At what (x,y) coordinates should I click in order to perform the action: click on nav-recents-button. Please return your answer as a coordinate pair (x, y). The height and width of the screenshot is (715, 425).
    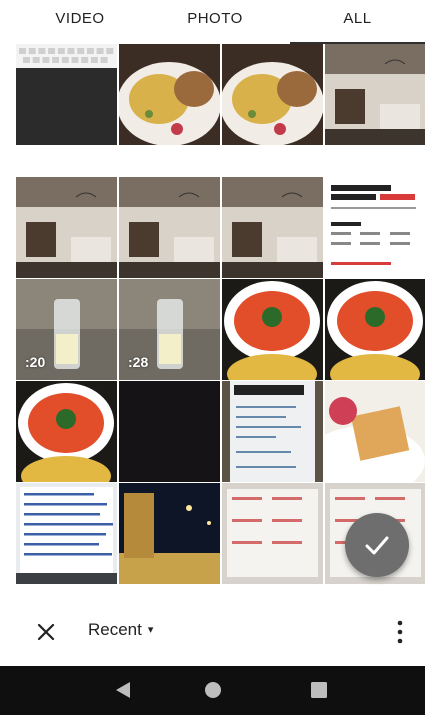
    Looking at the image, I should click on (319, 692).